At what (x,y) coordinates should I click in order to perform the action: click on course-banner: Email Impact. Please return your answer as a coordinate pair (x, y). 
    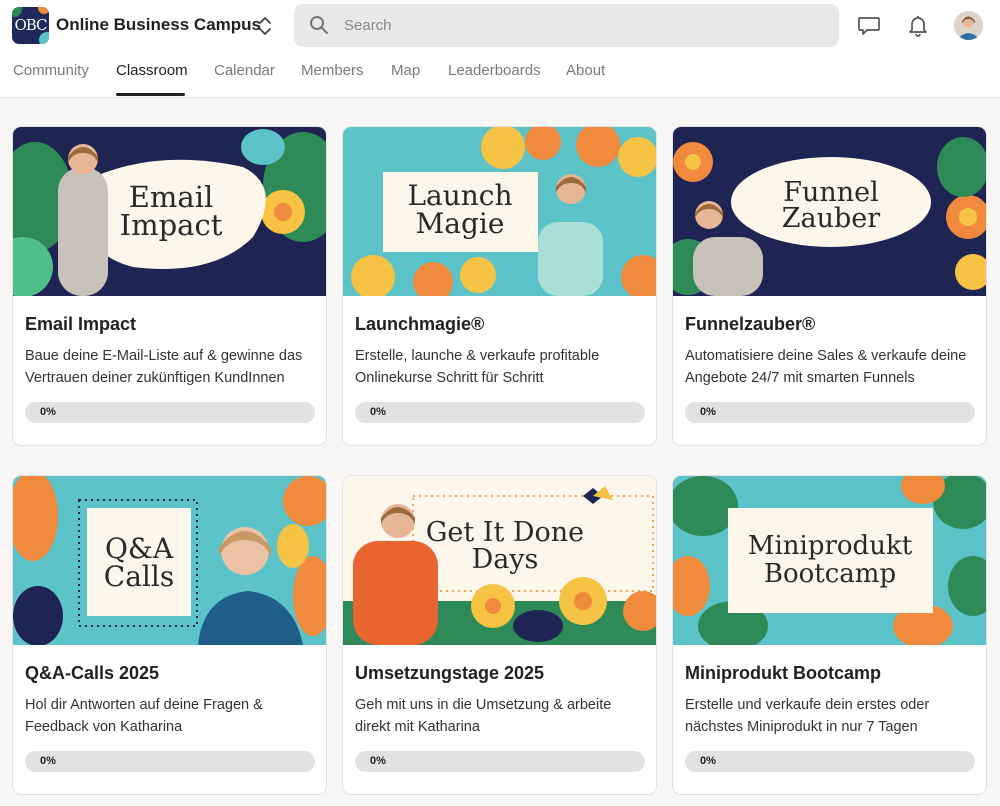
    Looking at the image, I should click on (169, 211).